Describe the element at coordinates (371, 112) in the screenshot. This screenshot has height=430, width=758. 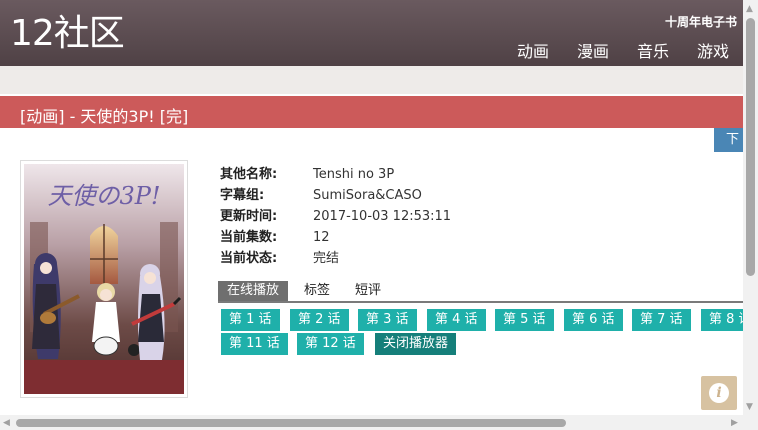
I see `page-title-bar: [动画] - 天使的3P! [完]` at that location.